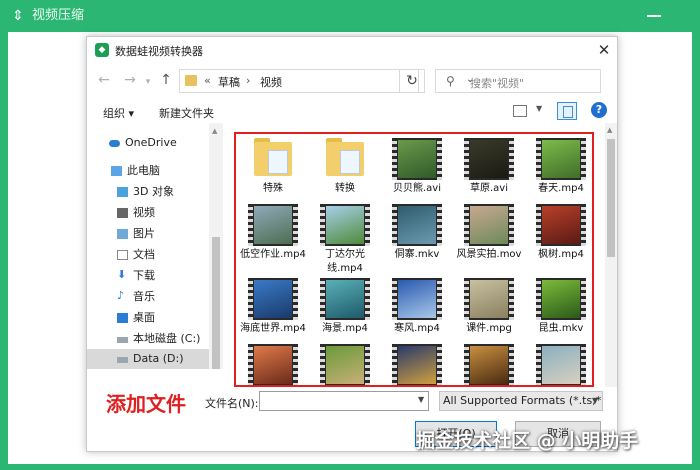 The height and width of the screenshot is (470, 700). Describe the element at coordinates (273, 328) in the screenshot. I see `file-name-label: 海底世界.mp4` at that location.